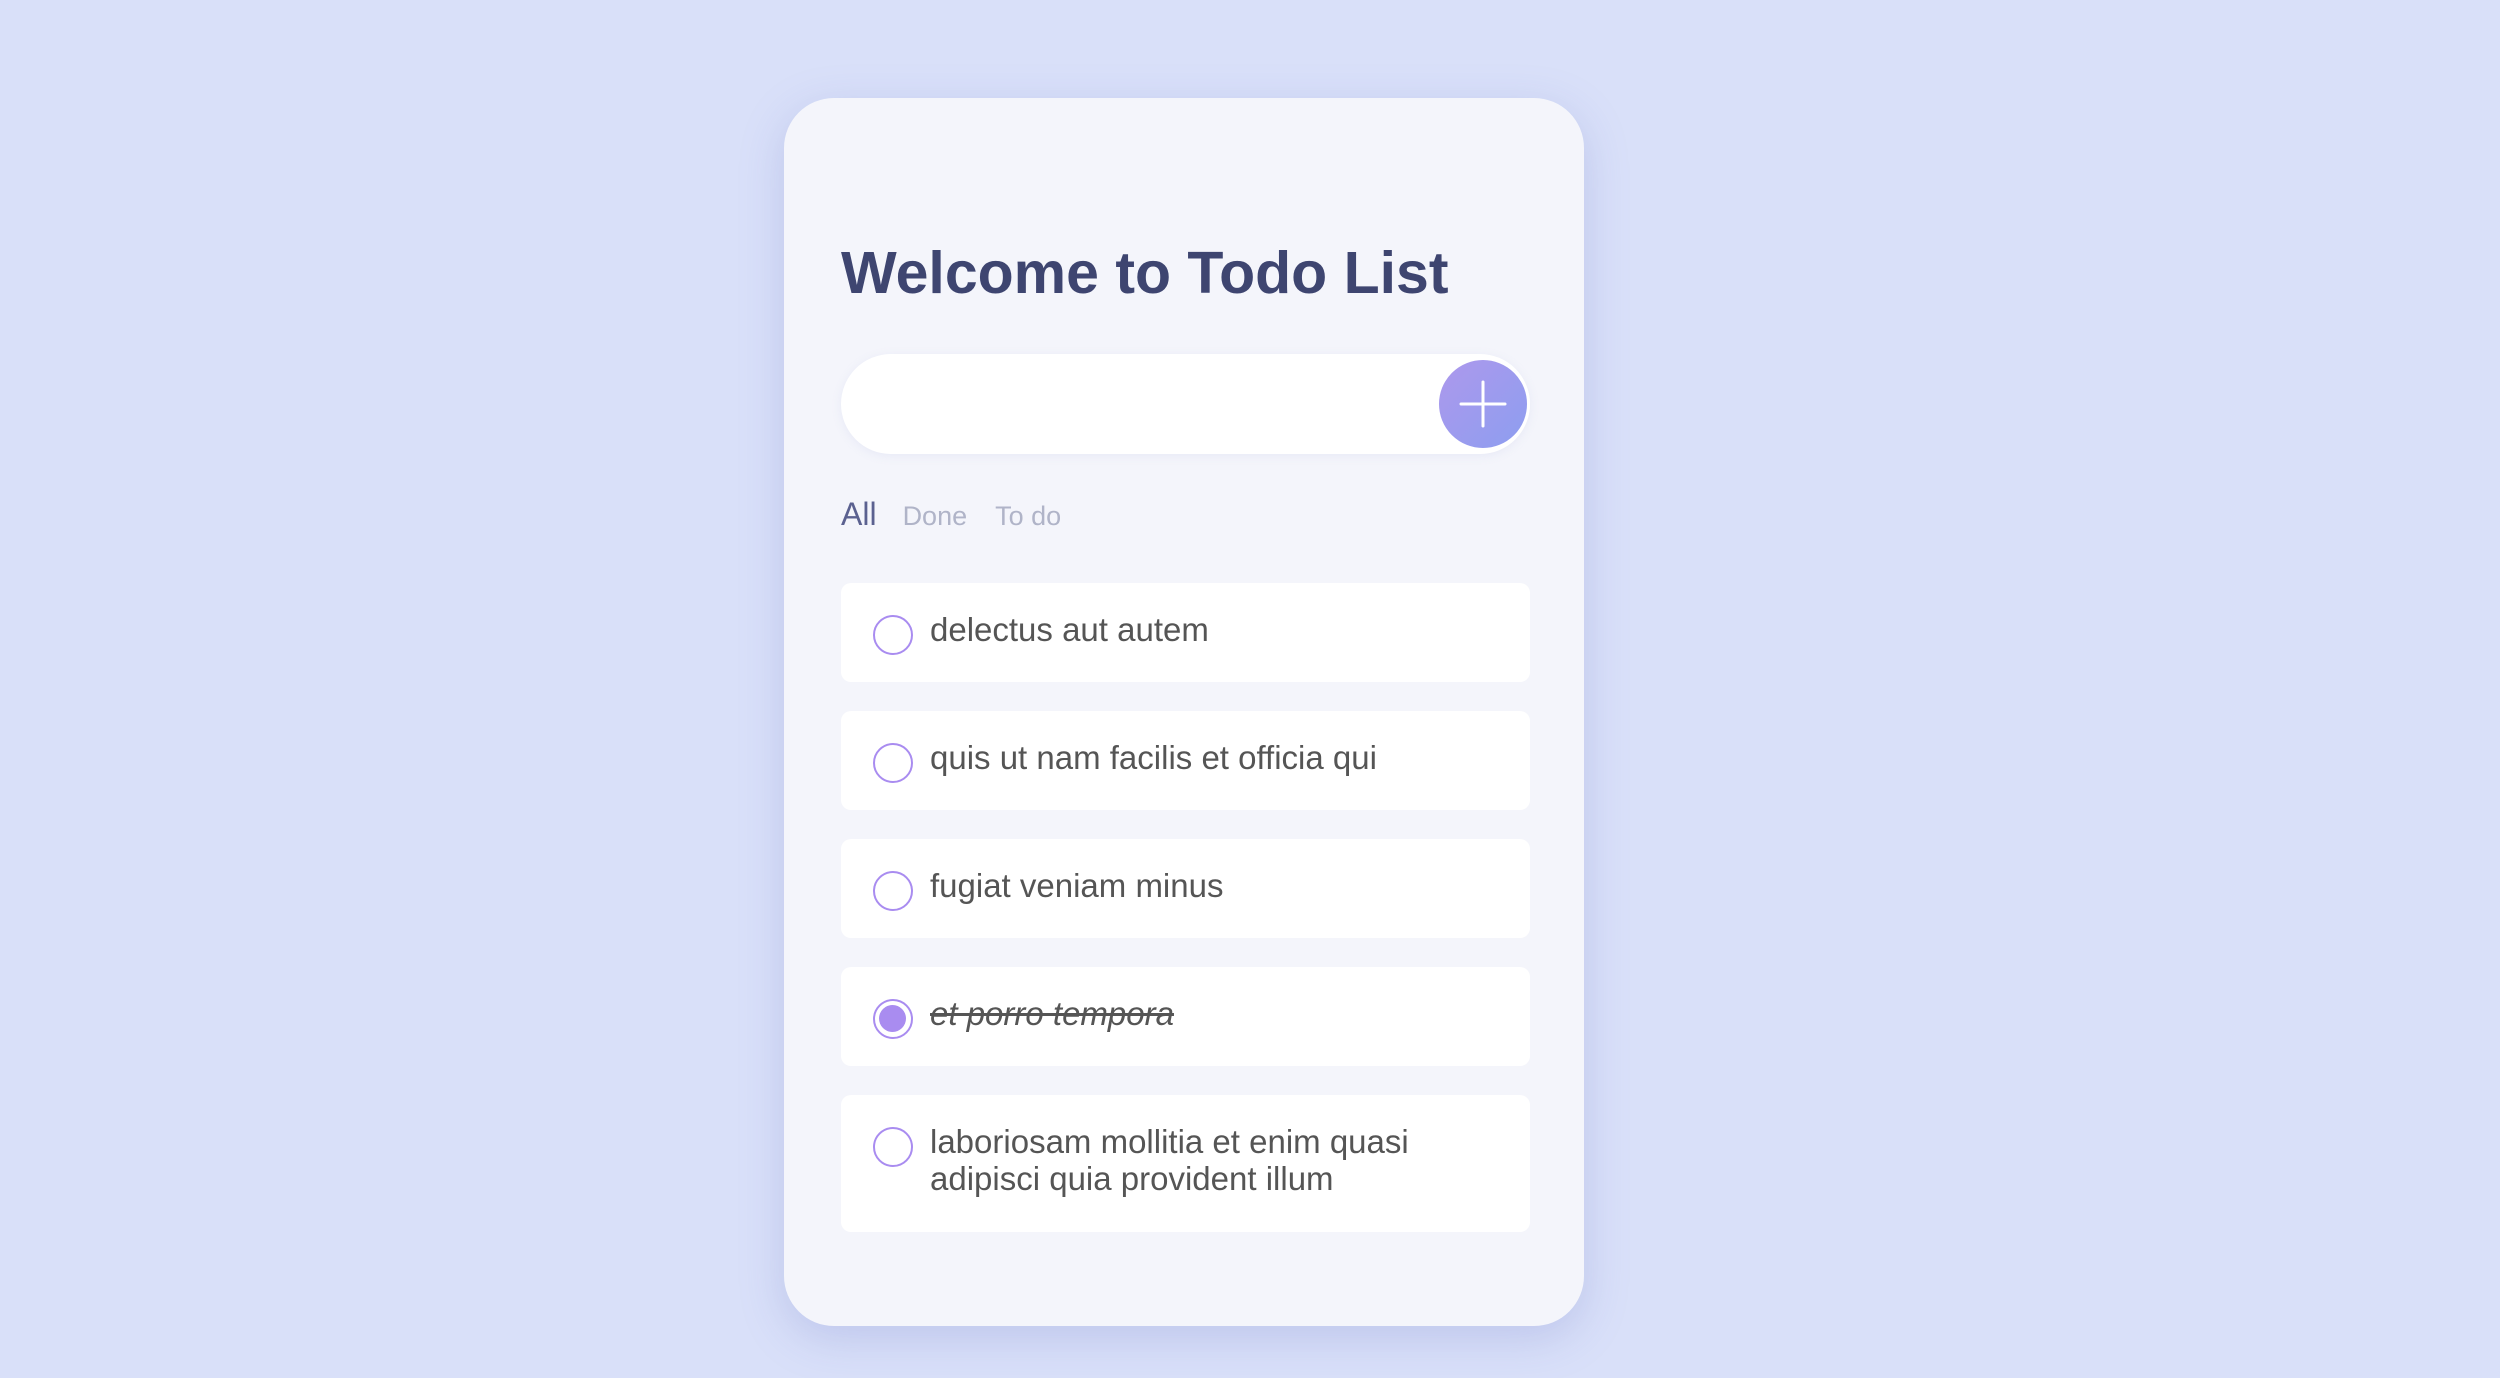 This screenshot has height=1378, width=2500. I want to click on todo-text: delectus aut autem, so click(1069, 629).